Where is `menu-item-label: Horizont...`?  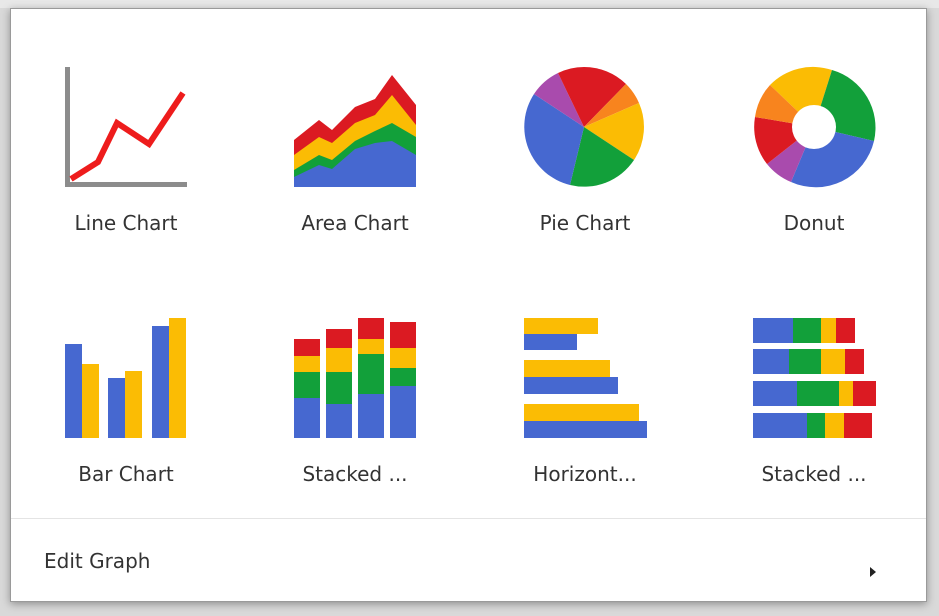
menu-item-label: Horizont... is located at coordinates (585, 474).